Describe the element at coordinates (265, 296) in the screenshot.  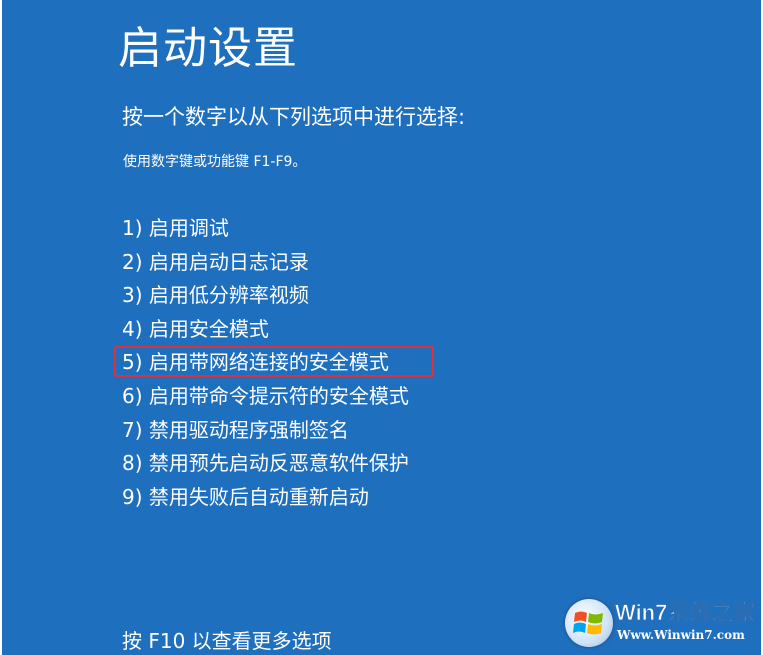
I see `option-enable-low-resolution-video: 3) 启用低分辨率视频` at that location.